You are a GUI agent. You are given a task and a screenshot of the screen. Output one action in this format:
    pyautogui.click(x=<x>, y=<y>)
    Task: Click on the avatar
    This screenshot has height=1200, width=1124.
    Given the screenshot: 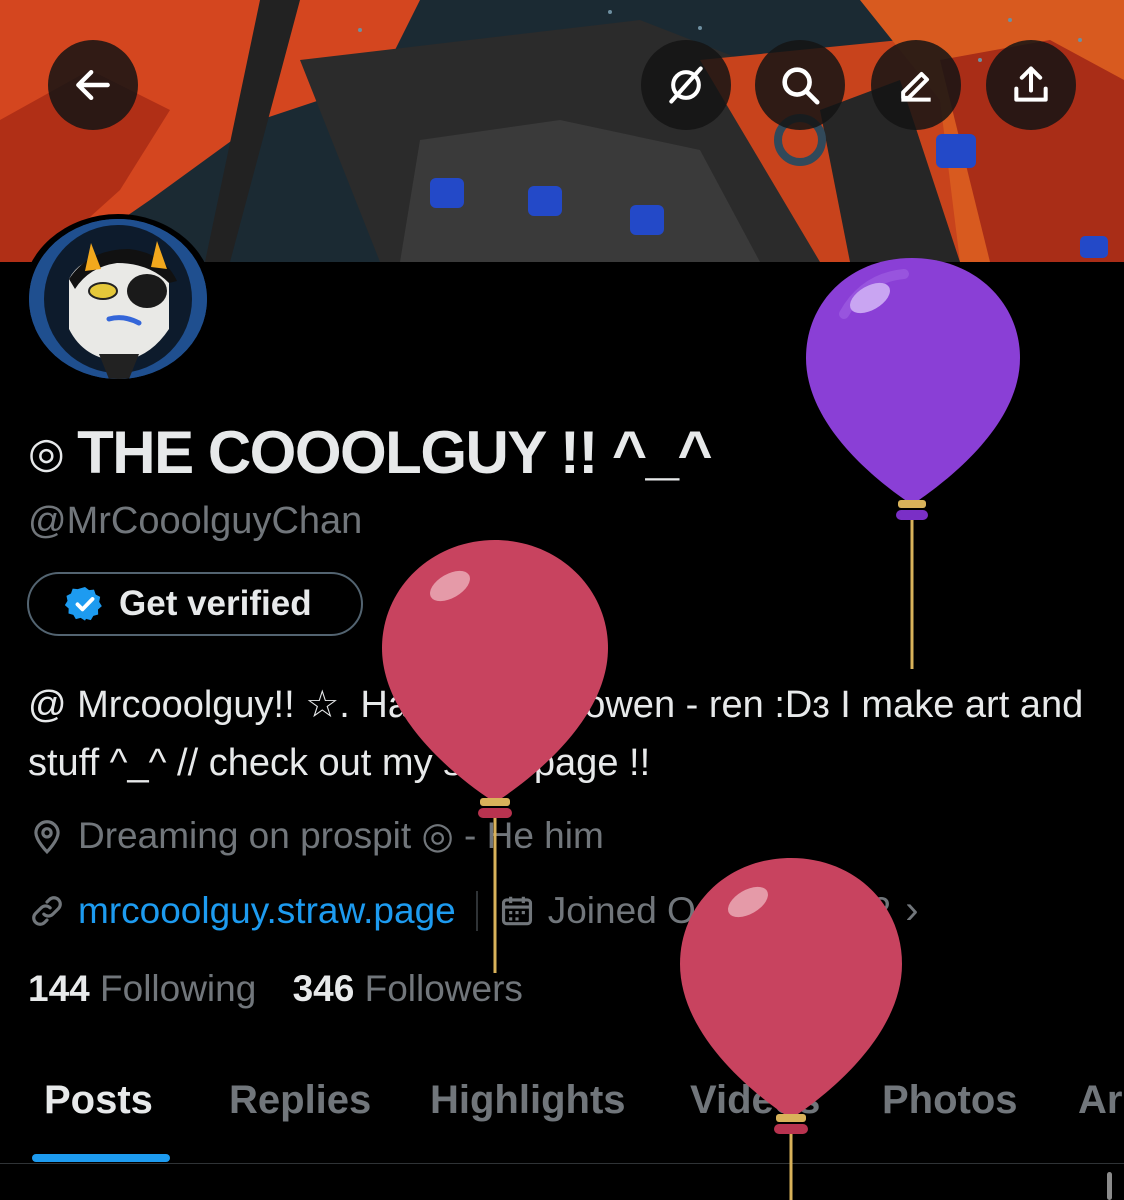 What is the action you would take?
    pyautogui.click(x=118, y=299)
    